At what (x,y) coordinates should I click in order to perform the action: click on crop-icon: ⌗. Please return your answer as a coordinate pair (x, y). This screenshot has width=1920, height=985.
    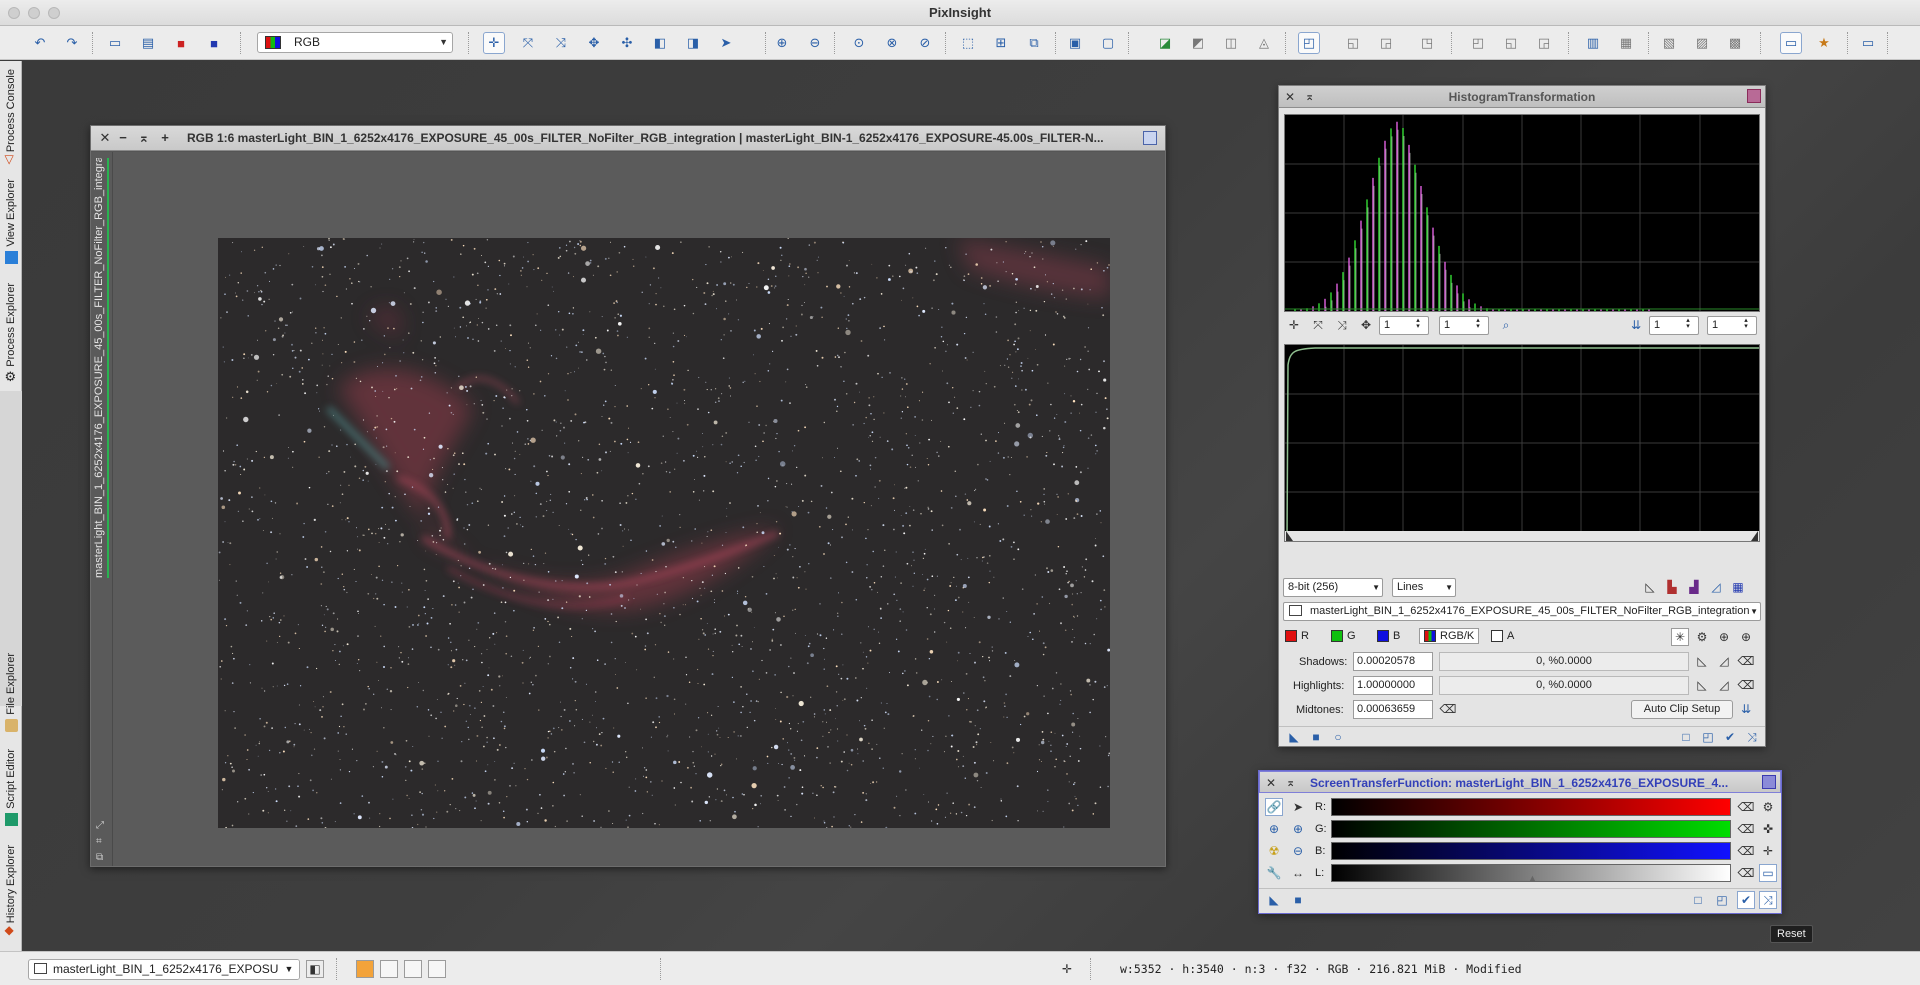
    Looking at the image, I should click on (99, 841).